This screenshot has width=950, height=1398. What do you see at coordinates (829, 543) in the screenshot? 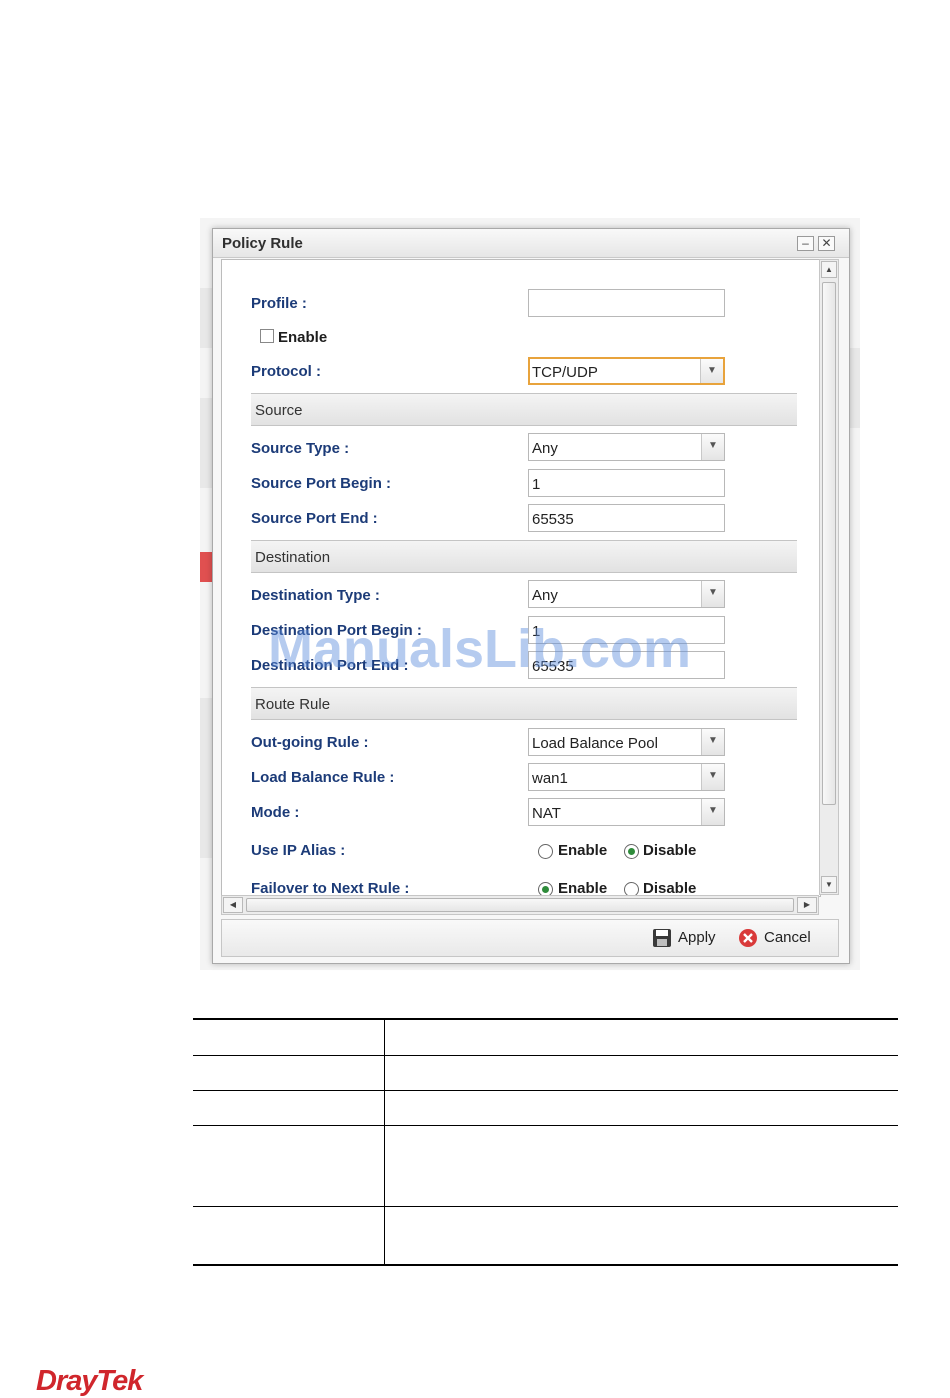
I see `vertical-scroll-thumb` at bounding box center [829, 543].